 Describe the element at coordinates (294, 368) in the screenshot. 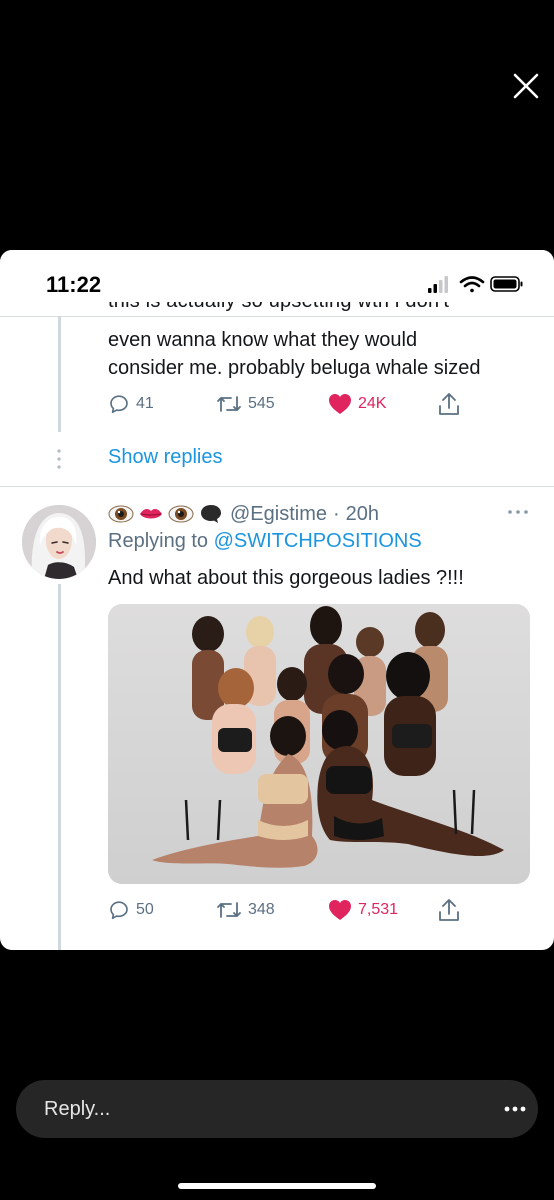

I see `parent-tweet-text-line-2: consider me. probably beluga whale sized` at that location.